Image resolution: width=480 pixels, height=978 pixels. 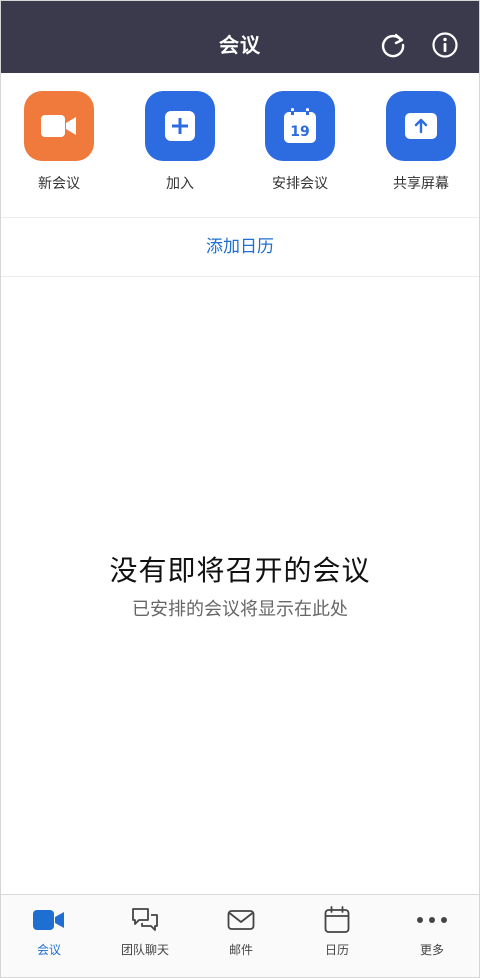 What do you see at coordinates (240, 609) in the screenshot?
I see `empty-state-subtitle: 已安排的会议将显示在此处` at bounding box center [240, 609].